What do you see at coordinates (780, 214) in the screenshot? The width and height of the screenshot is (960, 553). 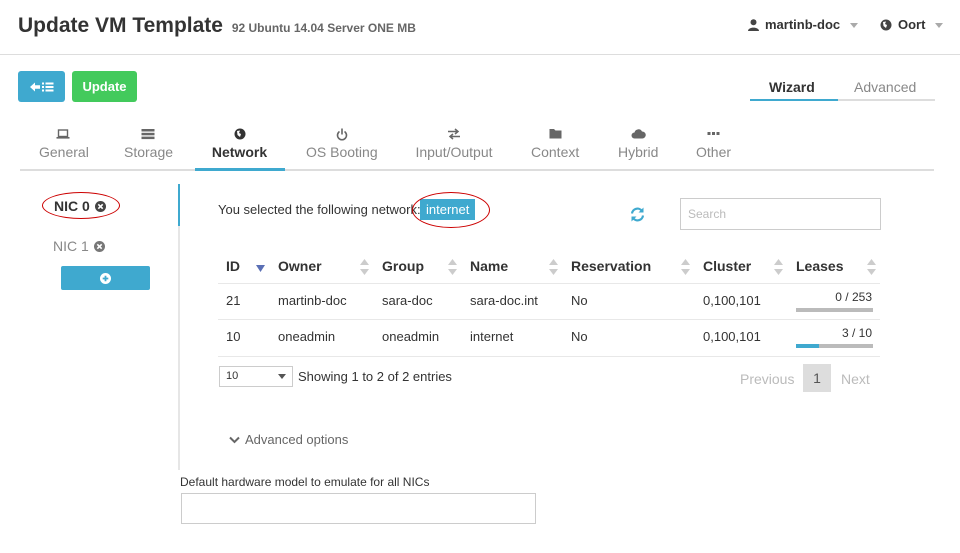 I see `search-input` at bounding box center [780, 214].